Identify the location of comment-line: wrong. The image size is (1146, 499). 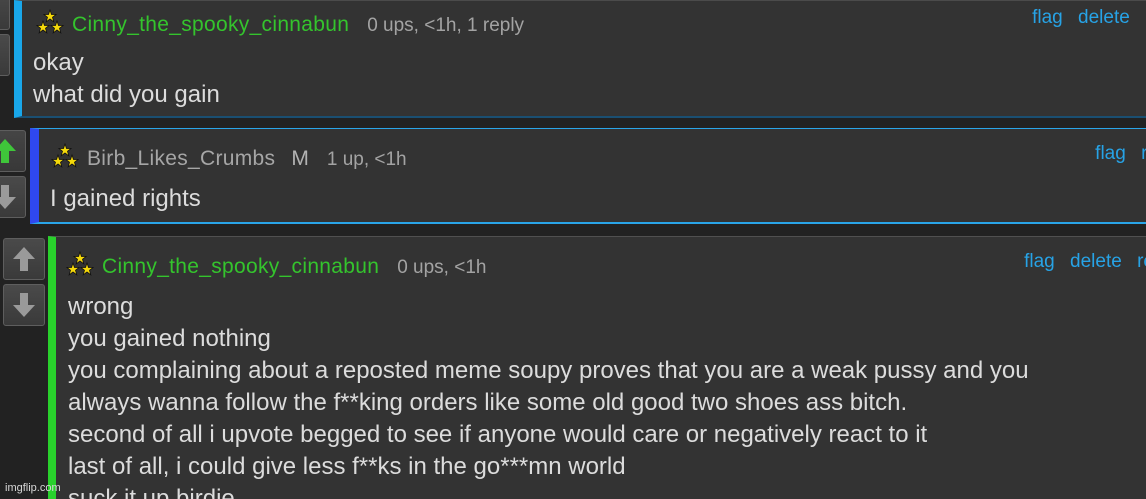
(101, 306).